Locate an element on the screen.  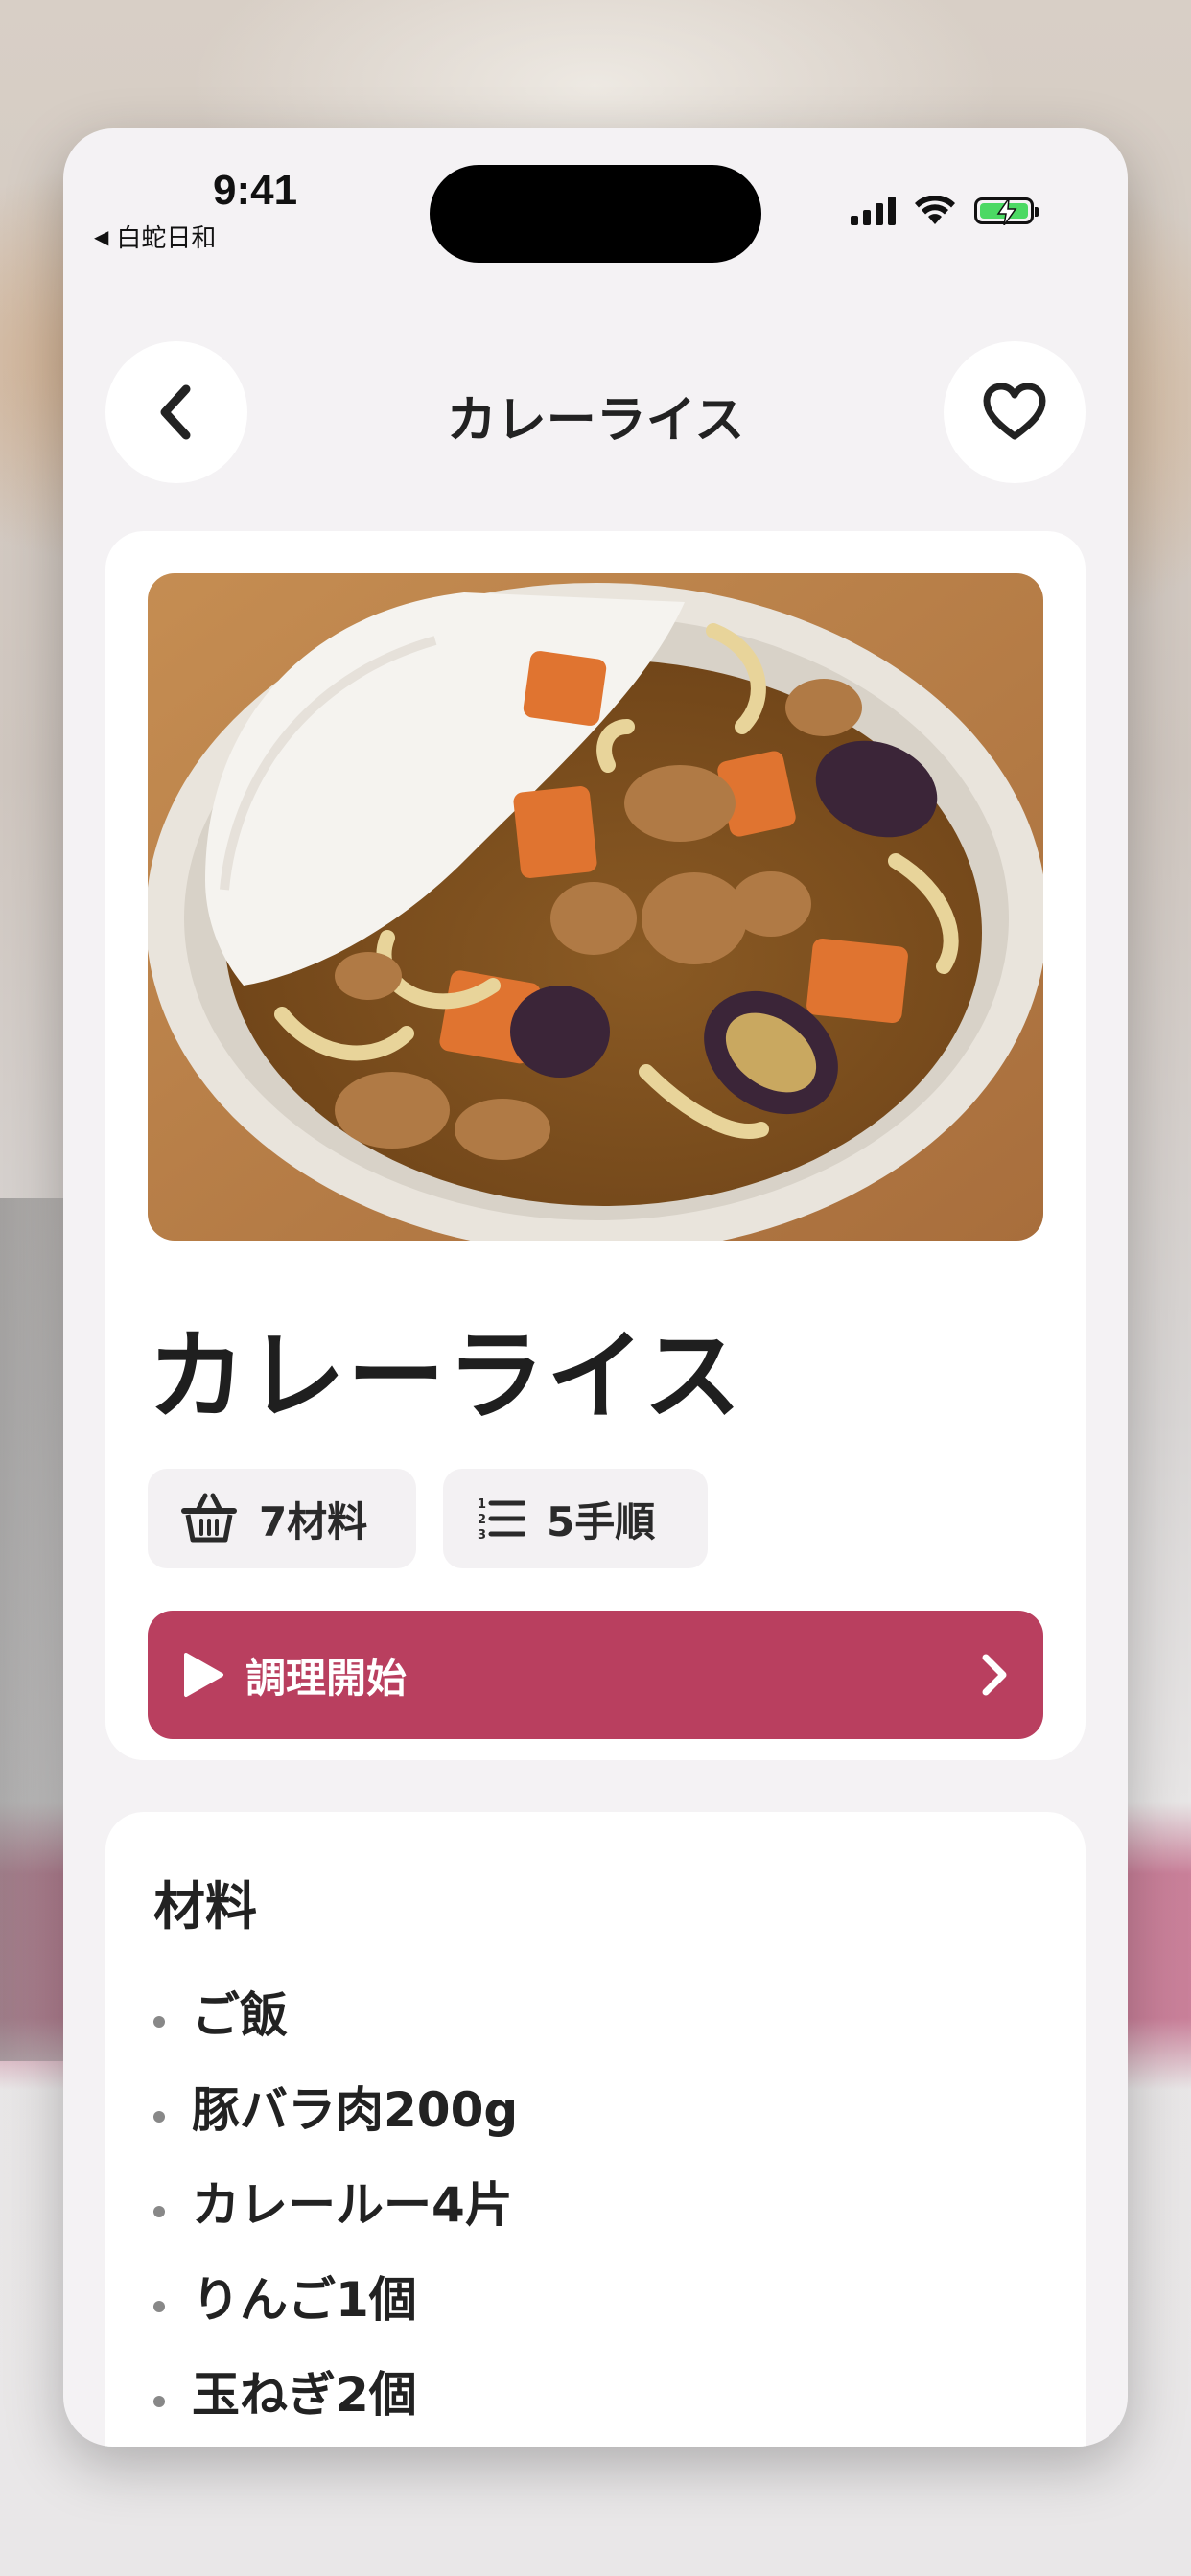
status-time: 9:41 is located at coordinates (255, 190).